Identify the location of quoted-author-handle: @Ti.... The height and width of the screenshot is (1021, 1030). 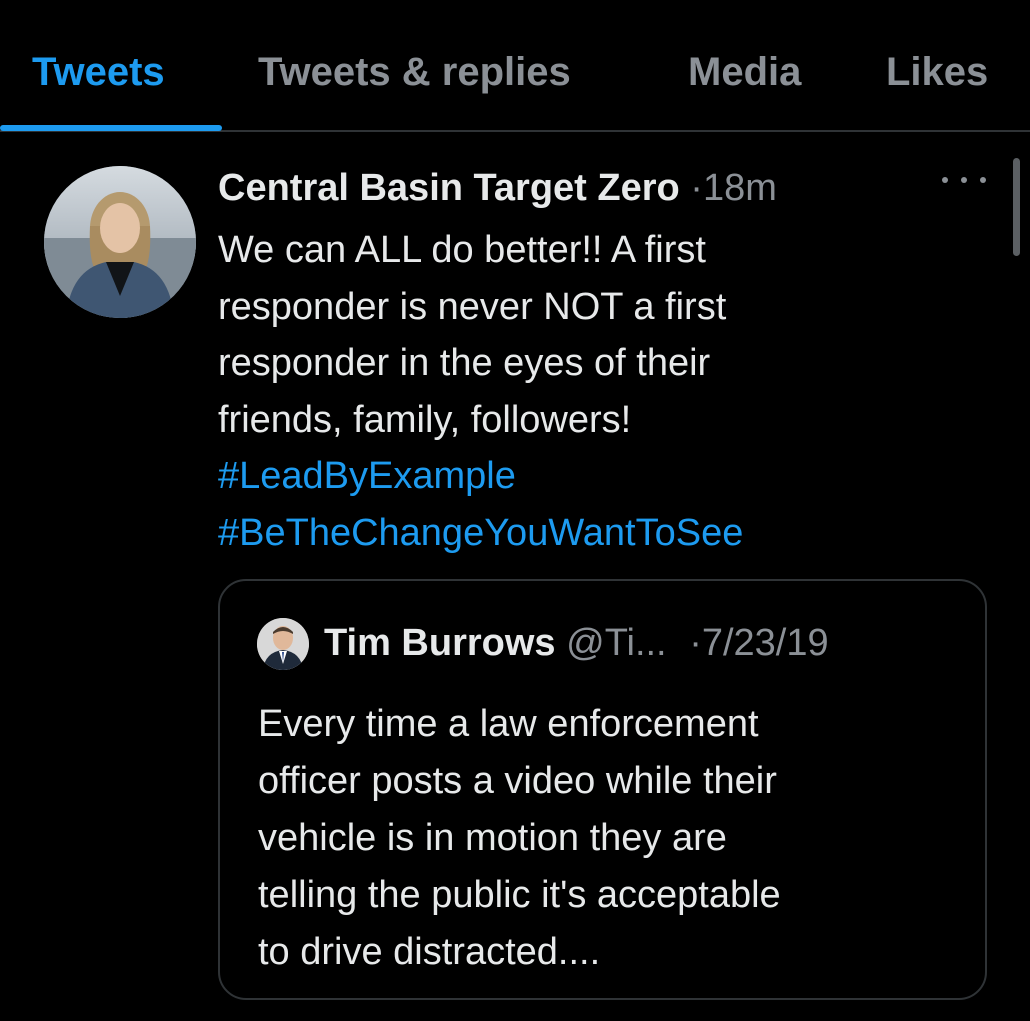
(616, 643).